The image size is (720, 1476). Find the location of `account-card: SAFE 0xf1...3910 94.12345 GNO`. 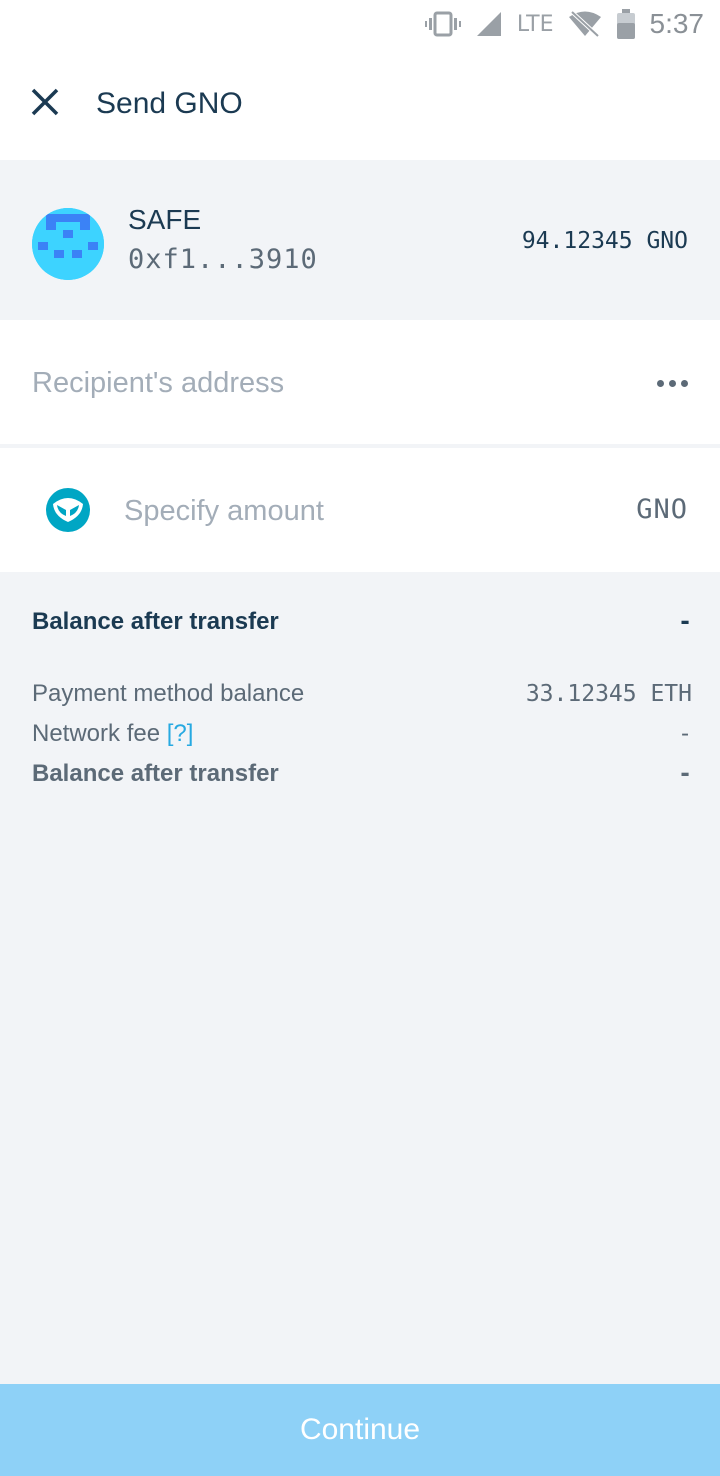

account-card: SAFE 0xf1...3910 94.12345 GNO is located at coordinates (360, 240).